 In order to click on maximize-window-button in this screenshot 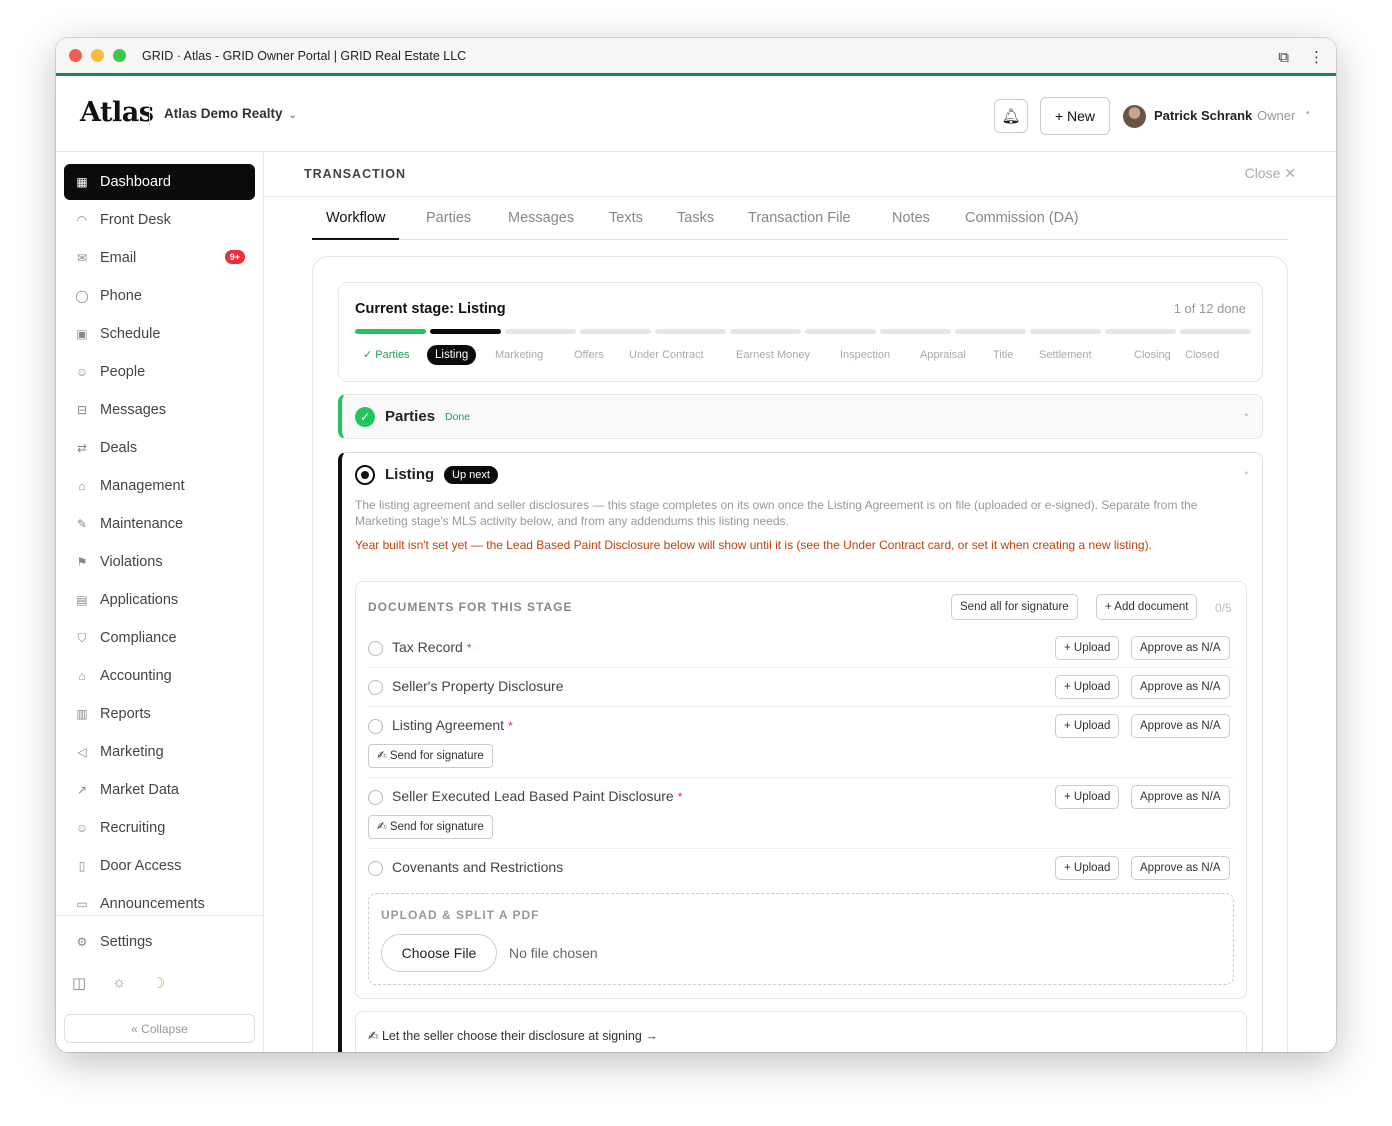, I will do `click(119, 55)`.